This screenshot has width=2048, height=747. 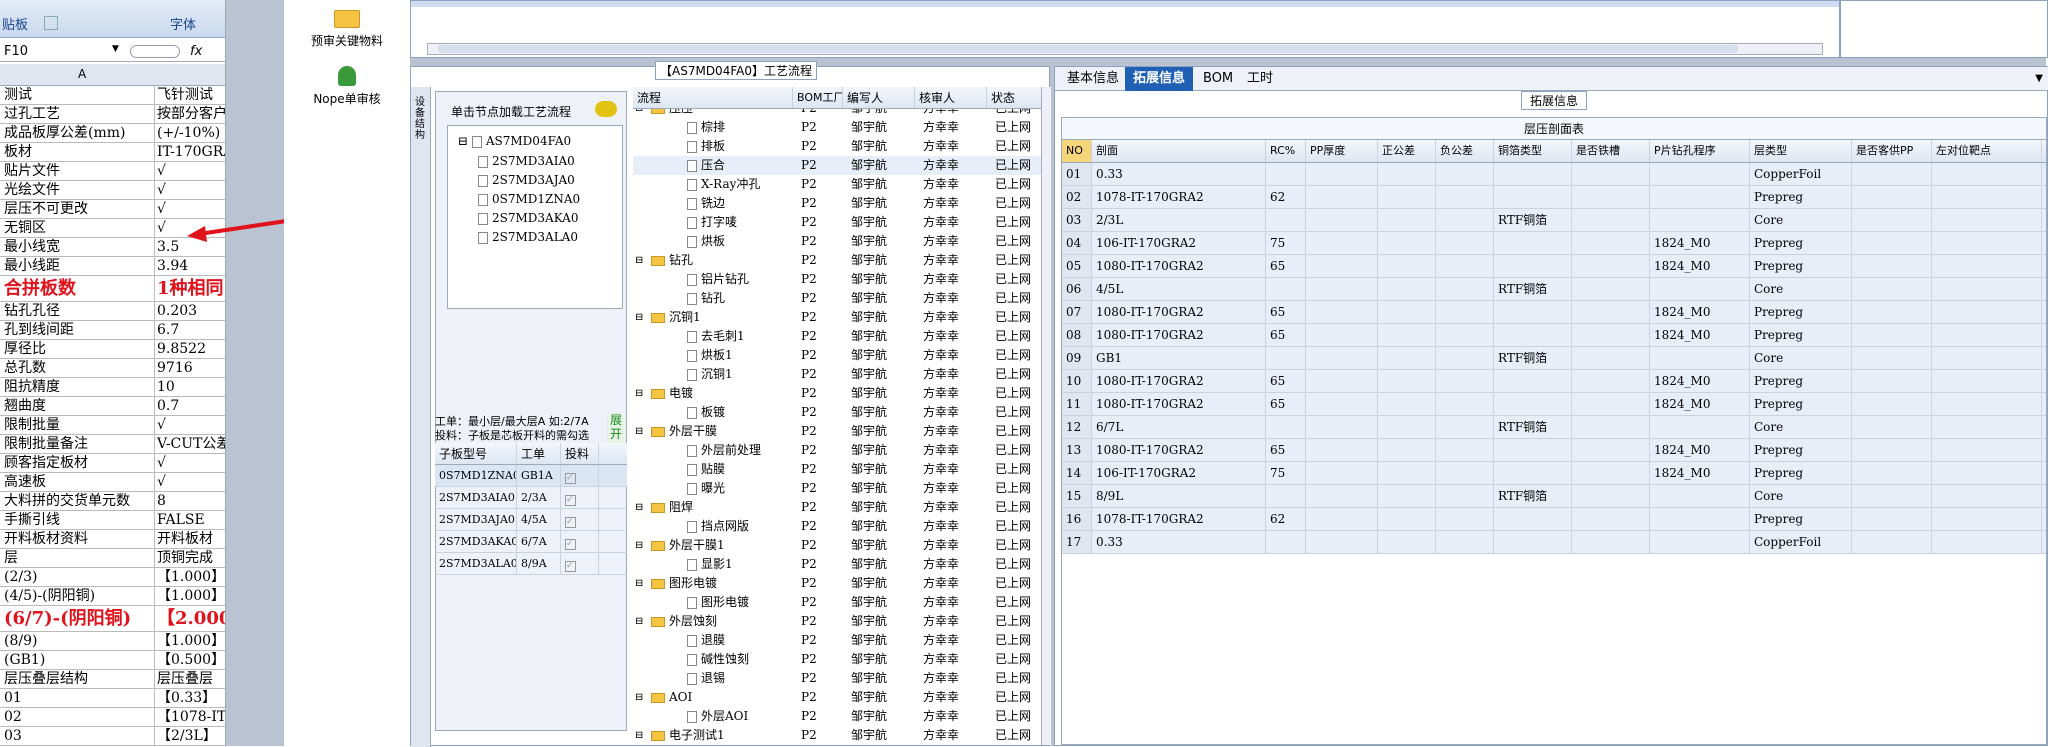 What do you see at coordinates (79, 406) in the screenshot?
I see `cell-a: 翘曲度` at bounding box center [79, 406].